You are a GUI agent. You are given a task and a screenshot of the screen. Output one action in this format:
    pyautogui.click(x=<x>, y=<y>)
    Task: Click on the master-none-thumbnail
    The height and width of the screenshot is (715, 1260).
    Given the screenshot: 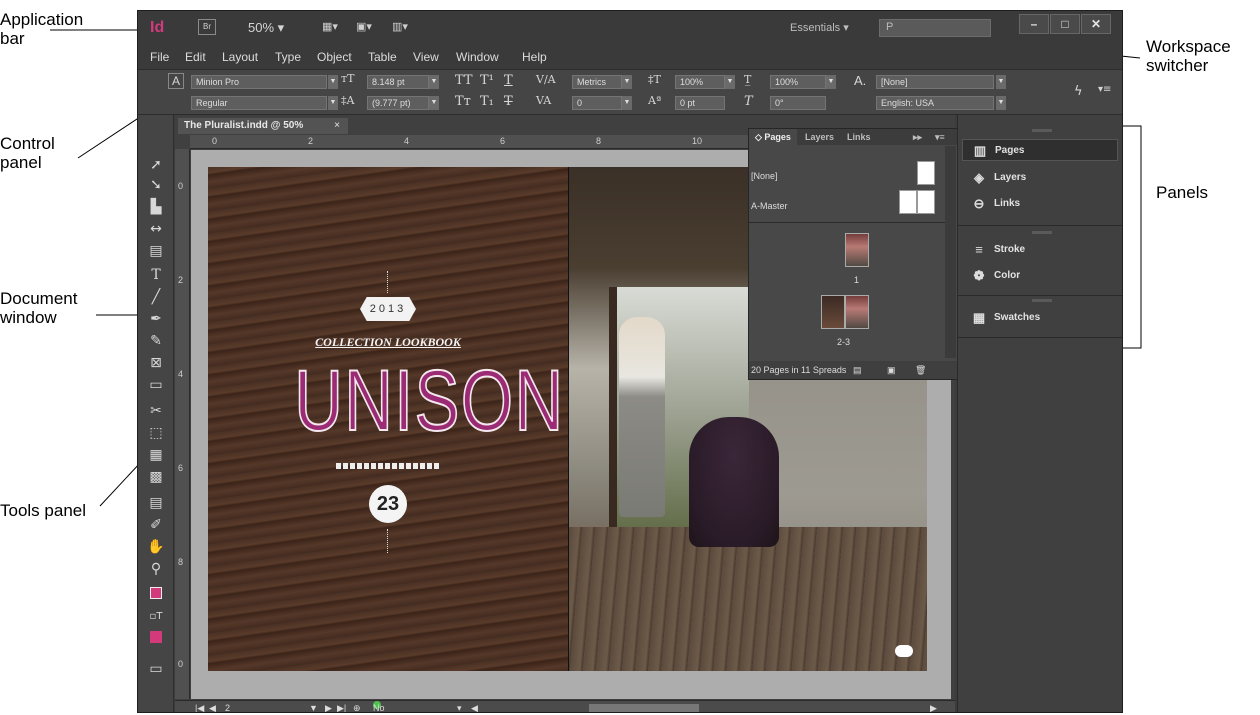 What is the action you would take?
    pyautogui.click(x=926, y=173)
    